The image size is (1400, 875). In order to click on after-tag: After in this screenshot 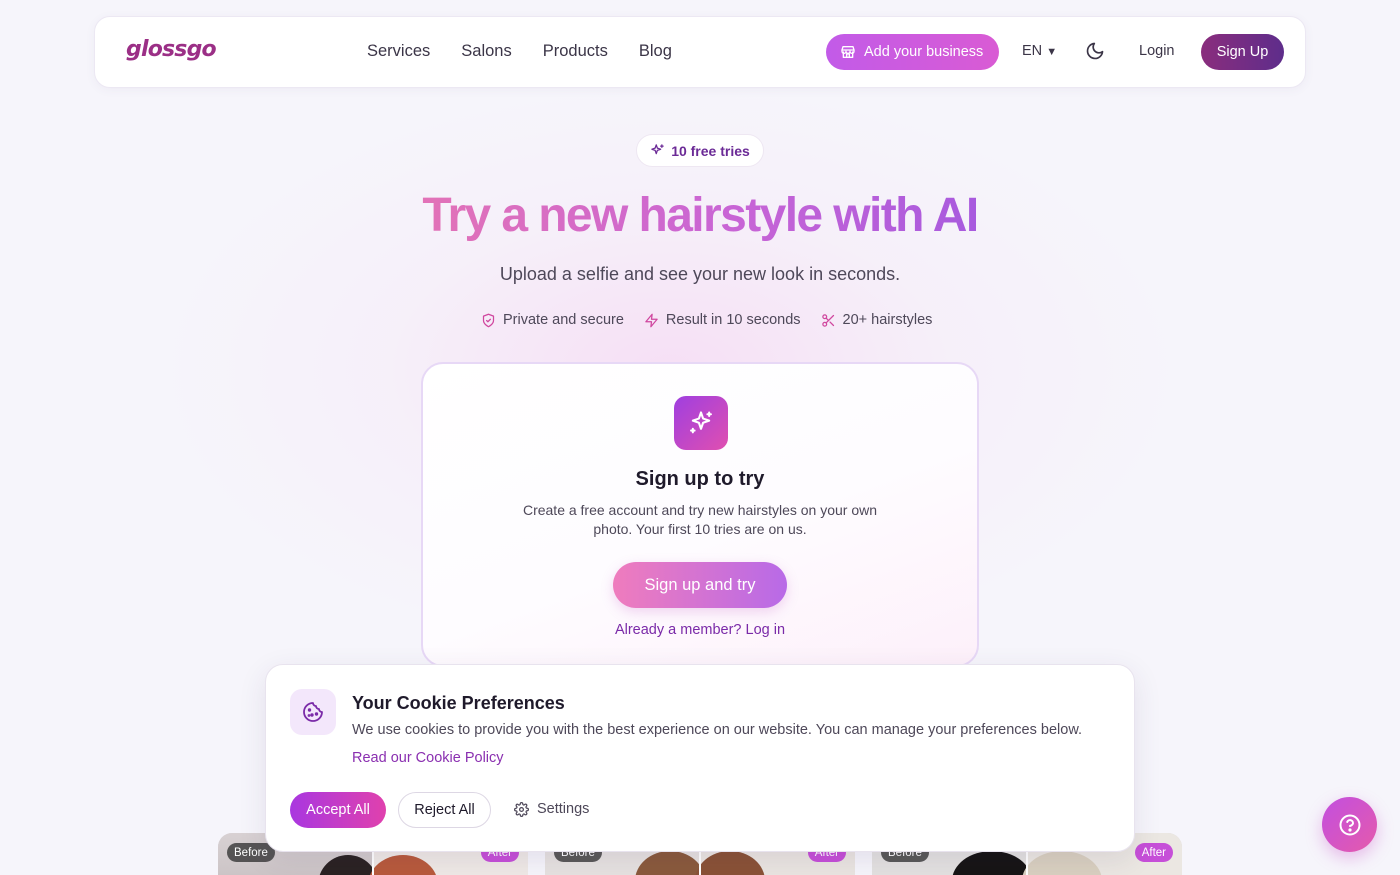, I will do `click(1153, 852)`.